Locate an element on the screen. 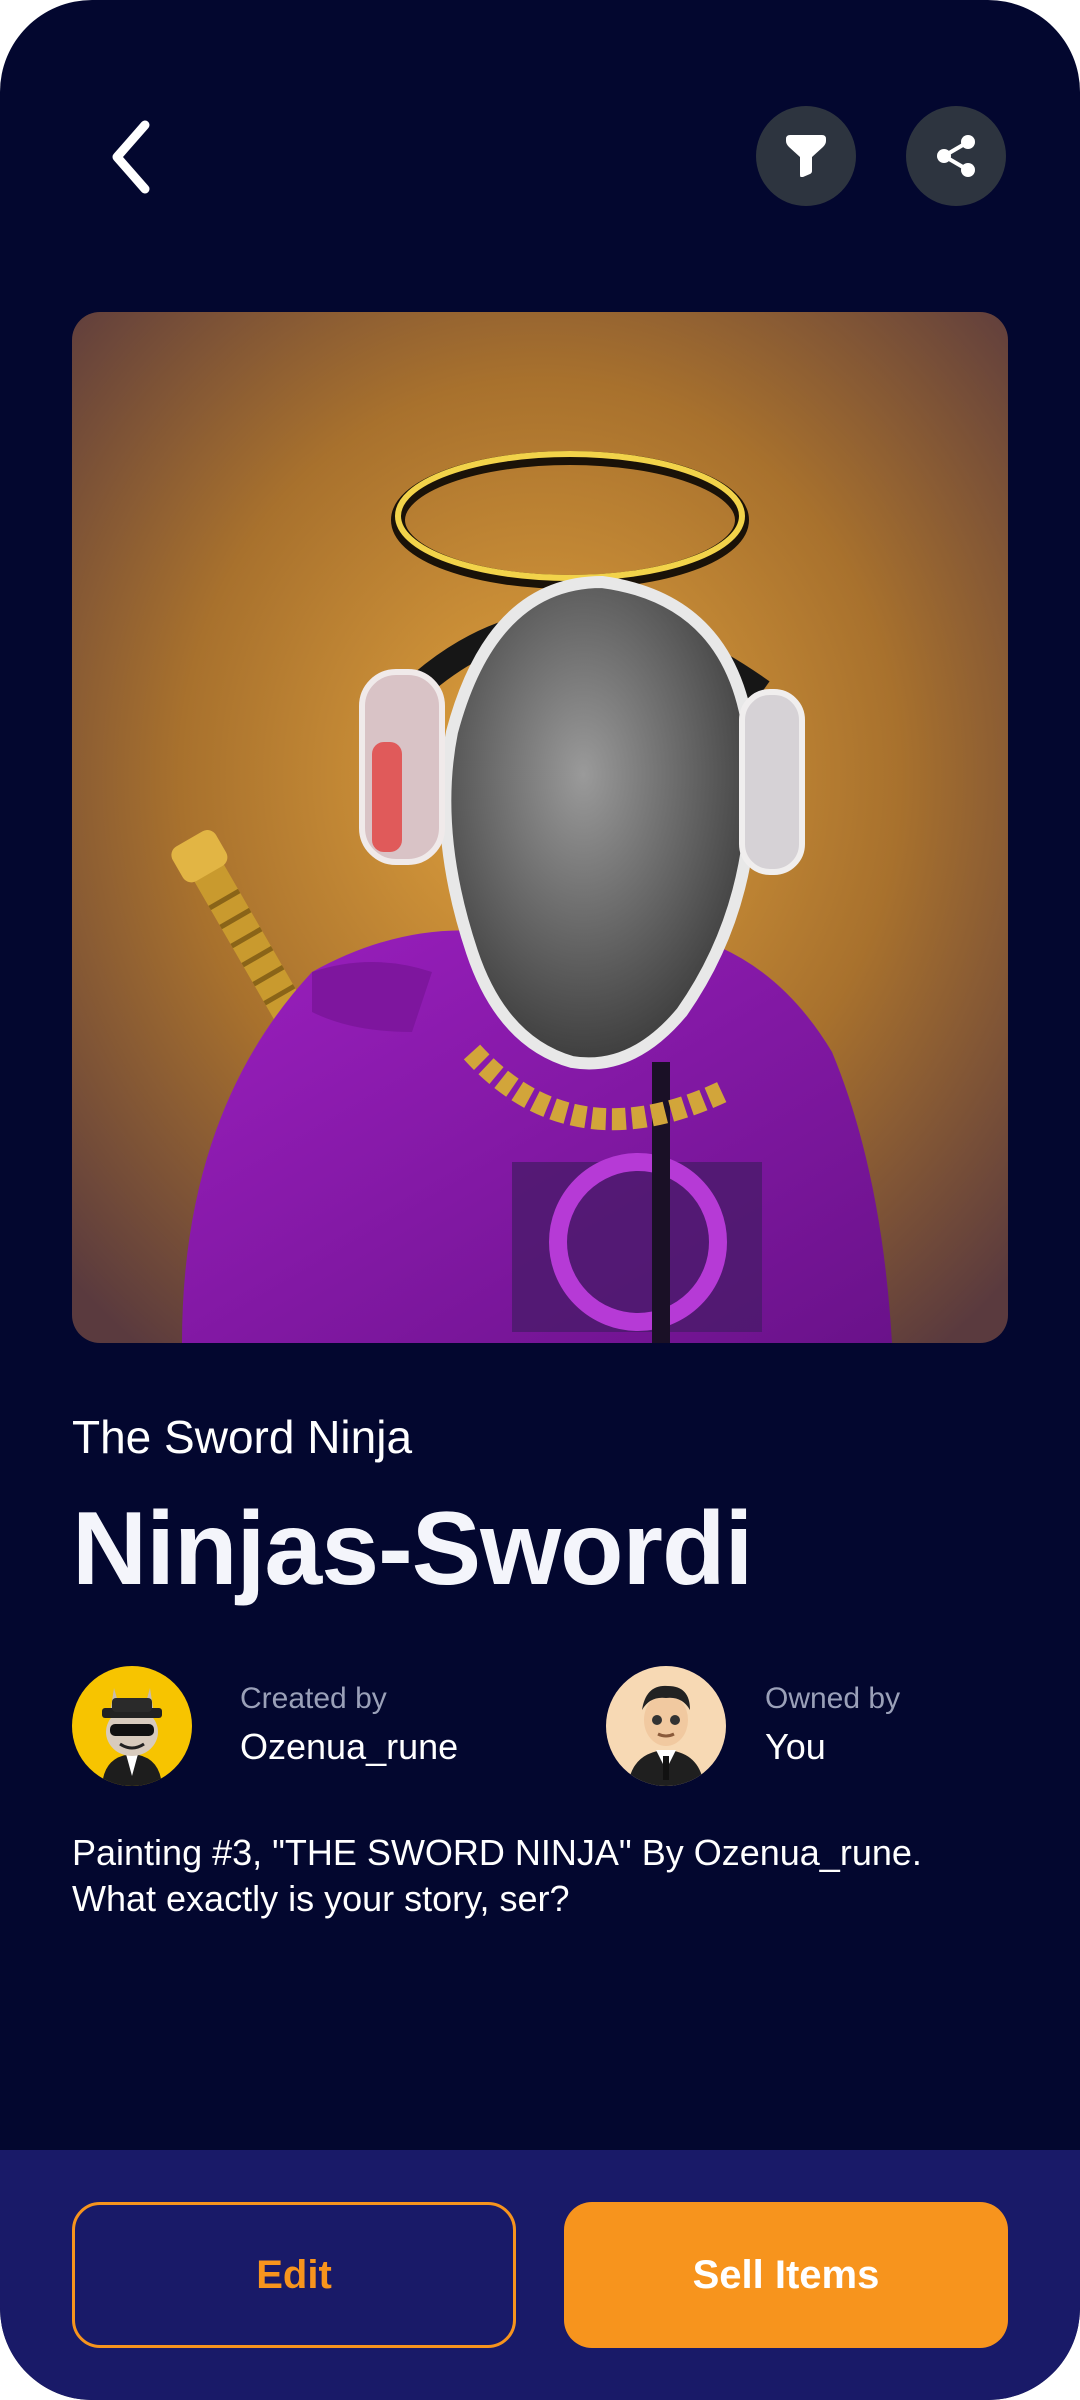 This screenshot has width=1080, height=2400. share-button is located at coordinates (956, 156).